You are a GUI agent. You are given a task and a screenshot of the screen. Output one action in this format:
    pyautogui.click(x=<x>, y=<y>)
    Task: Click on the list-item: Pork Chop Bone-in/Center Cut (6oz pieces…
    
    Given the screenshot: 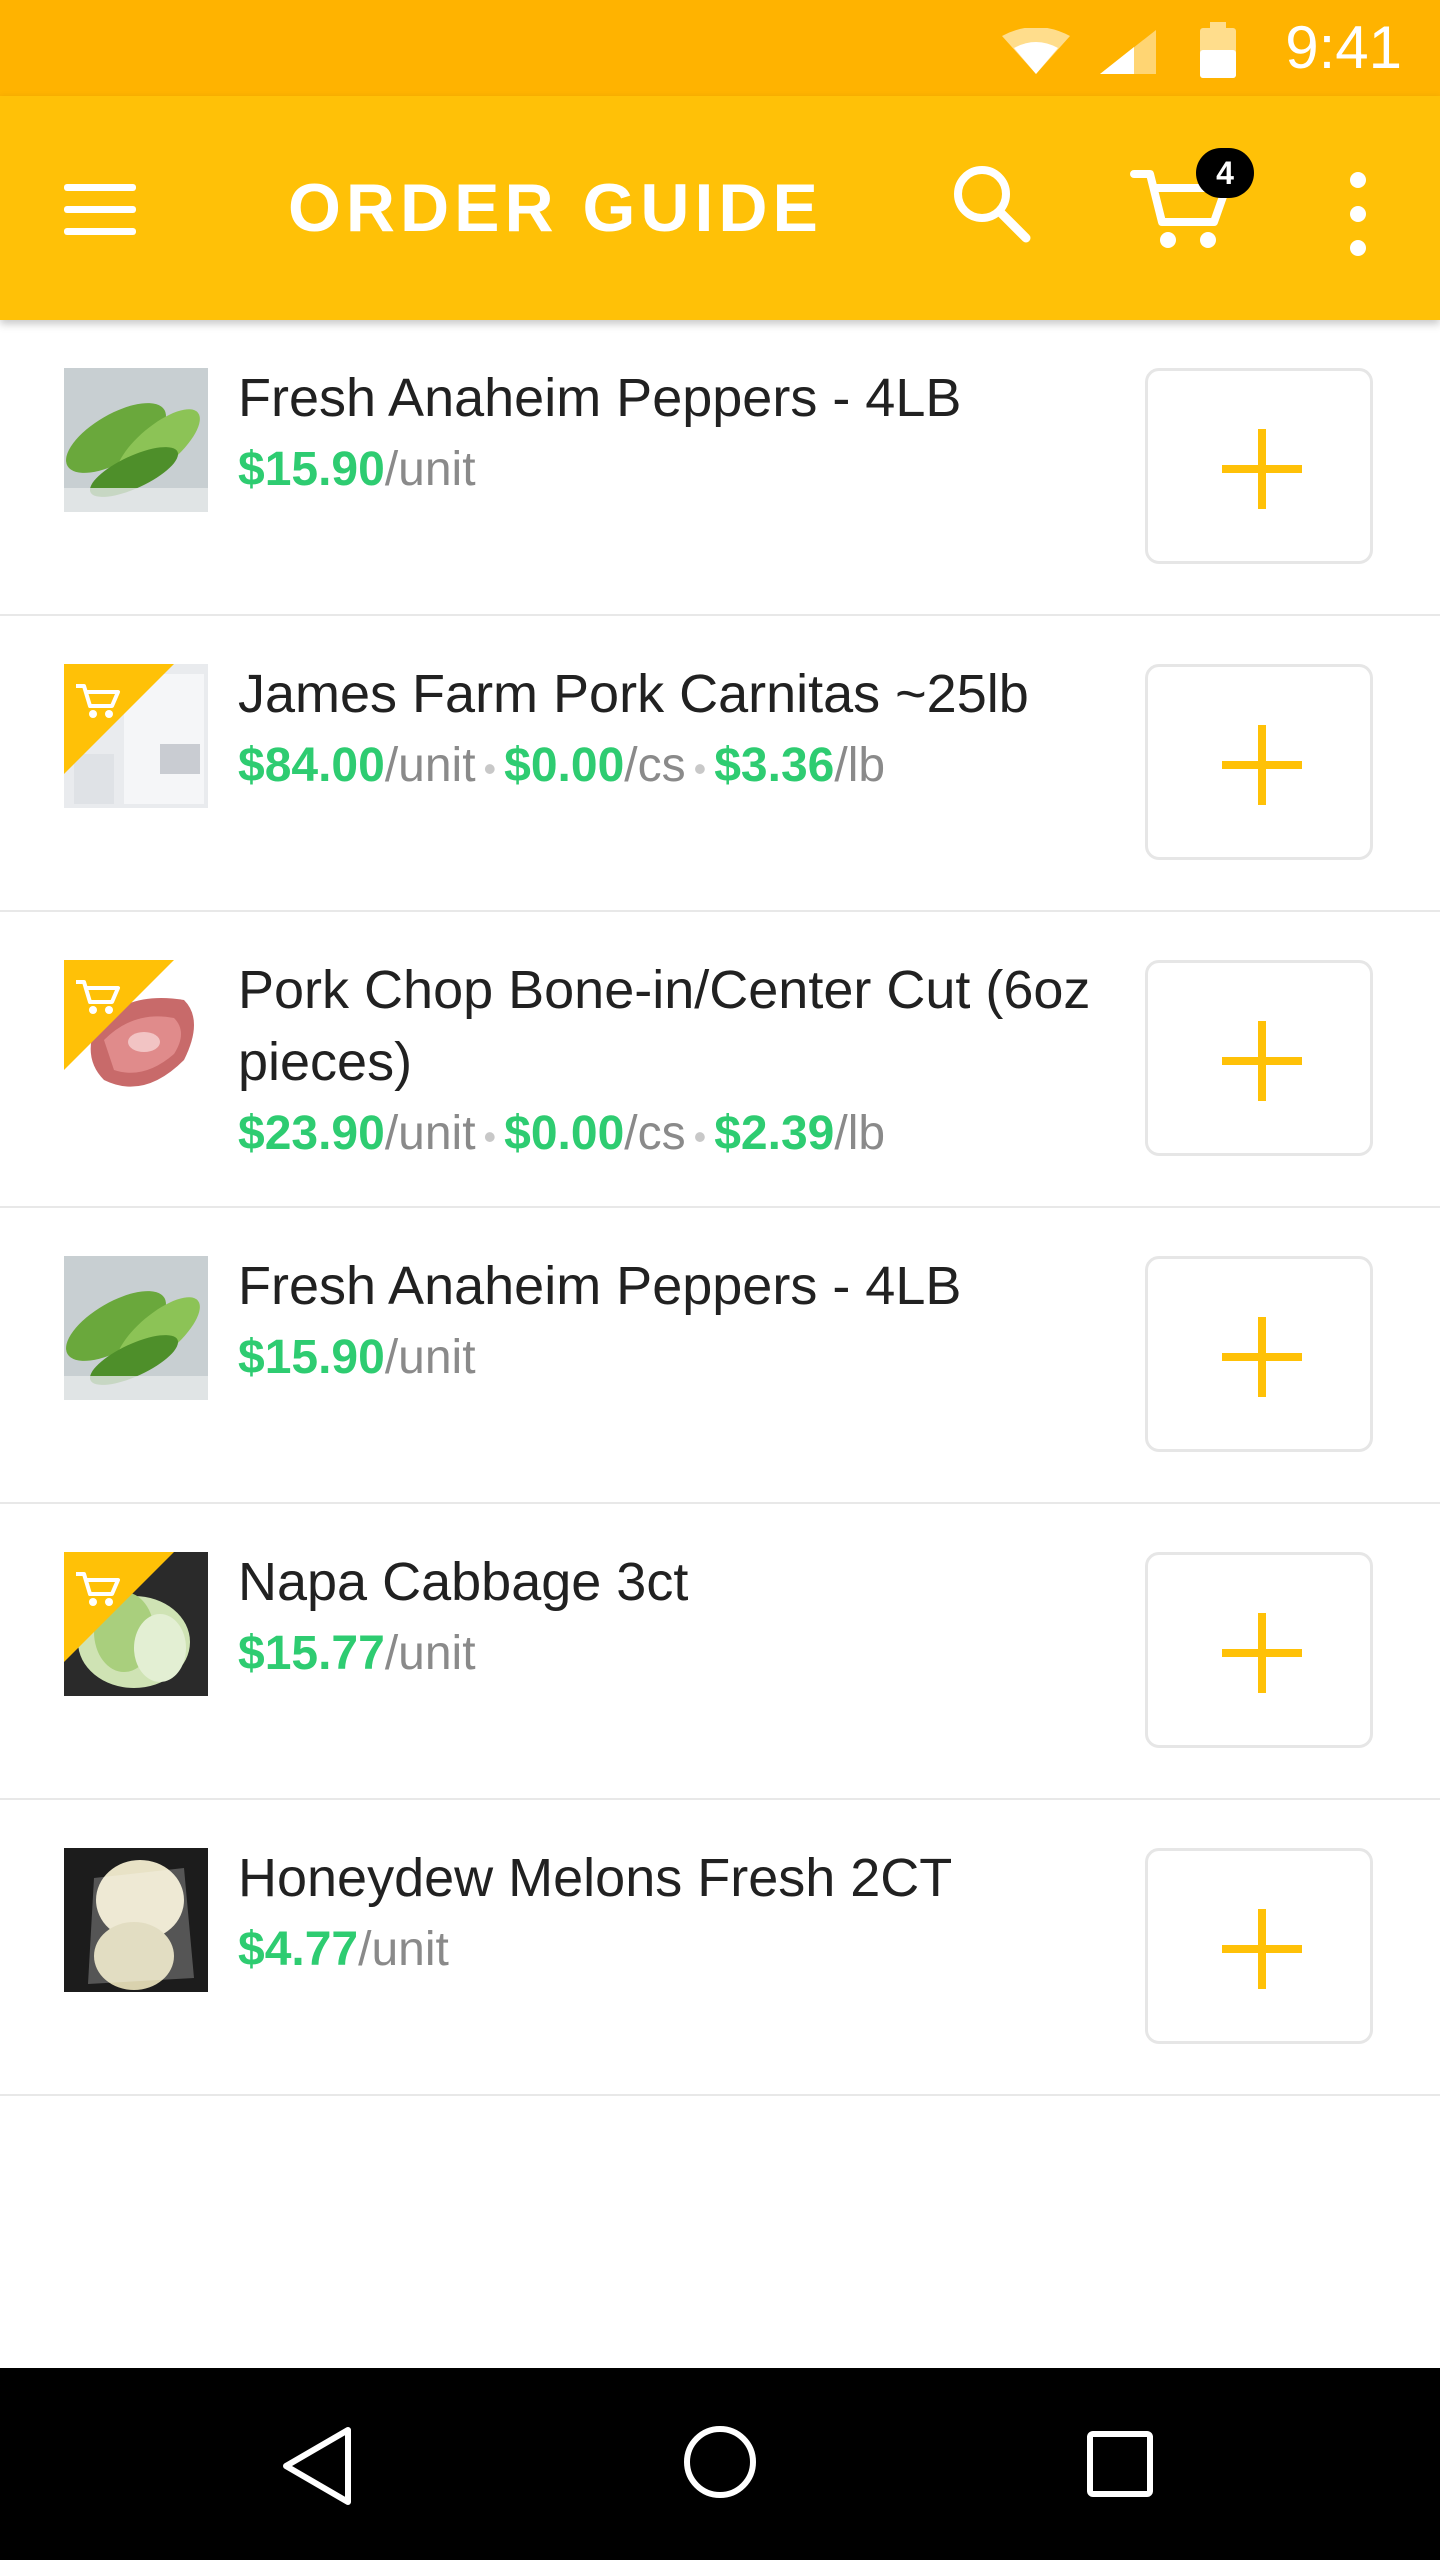 What is the action you would take?
    pyautogui.click(x=720, y=1060)
    